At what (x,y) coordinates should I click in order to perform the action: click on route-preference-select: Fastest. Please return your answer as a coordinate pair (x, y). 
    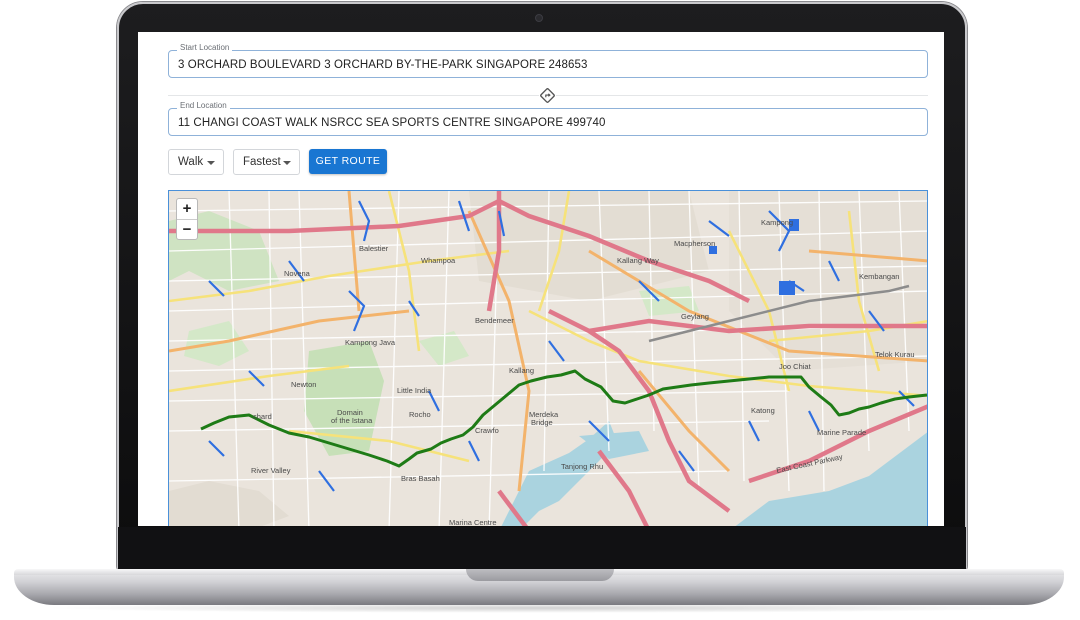
    Looking at the image, I should click on (266, 162).